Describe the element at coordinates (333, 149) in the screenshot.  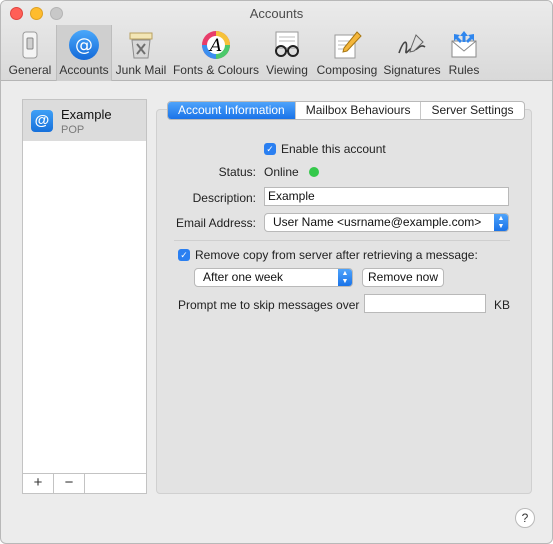
I see `enable-account-label: Enable this account` at that location.